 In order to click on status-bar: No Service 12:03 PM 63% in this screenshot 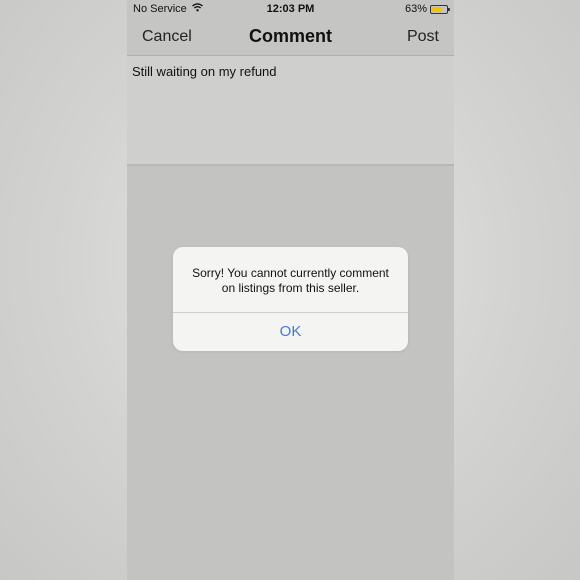, I will do `click(290, 9)`.